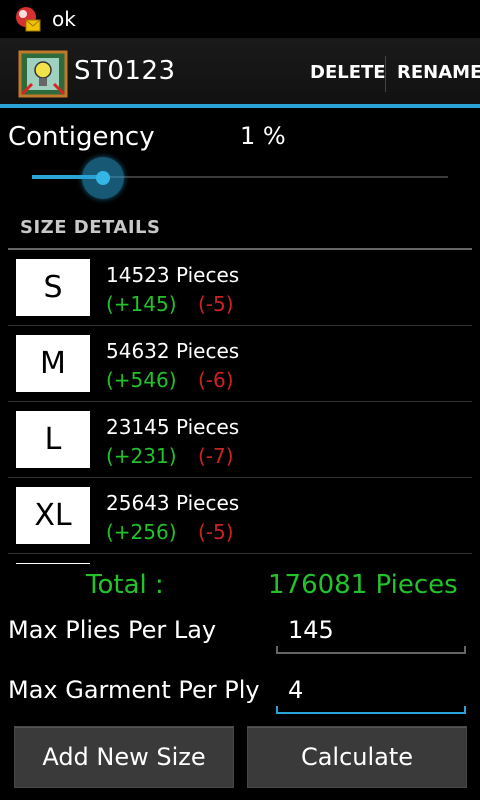  Describe the element at coordinates (141, 532) in the screenshot. I see `size-plus: (+256)` at that location.